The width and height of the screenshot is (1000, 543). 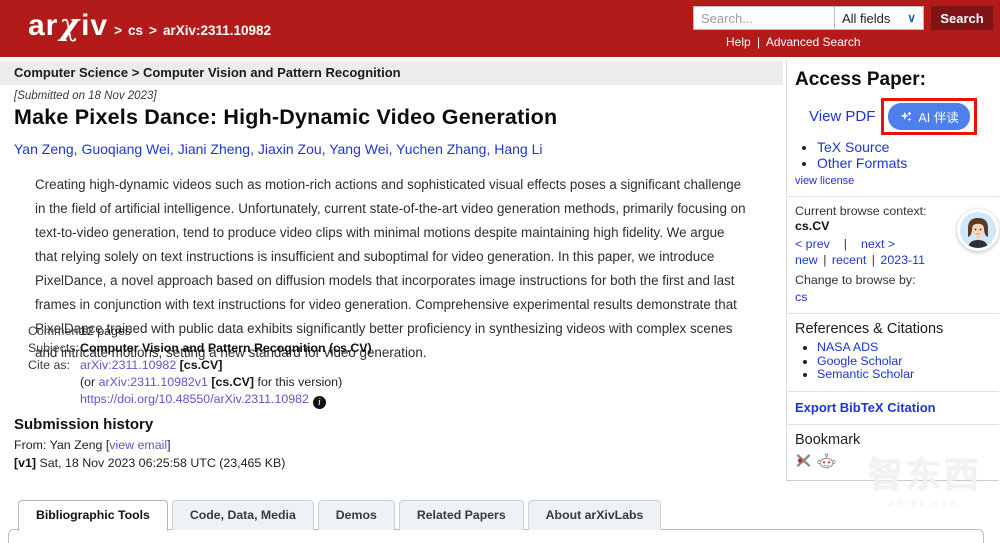 I want to click on month-link: 2023-11, so click(x=902, y=260).